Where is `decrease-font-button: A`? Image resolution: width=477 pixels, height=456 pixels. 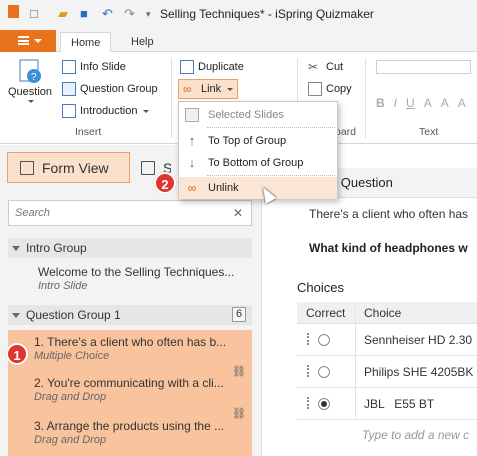
decrease-font-button: A is located at coordinates (462, 103).